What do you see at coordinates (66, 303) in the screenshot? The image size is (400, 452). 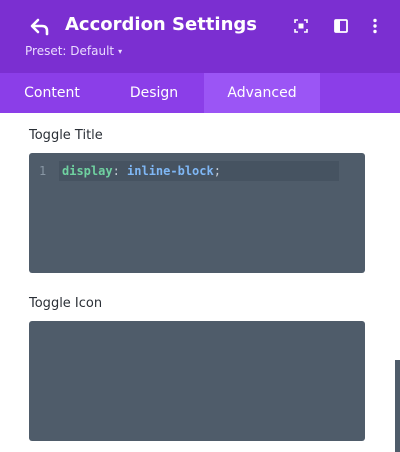 I see `toggle-icon-label: Toggle Icon` at bounding box center [66, 303].